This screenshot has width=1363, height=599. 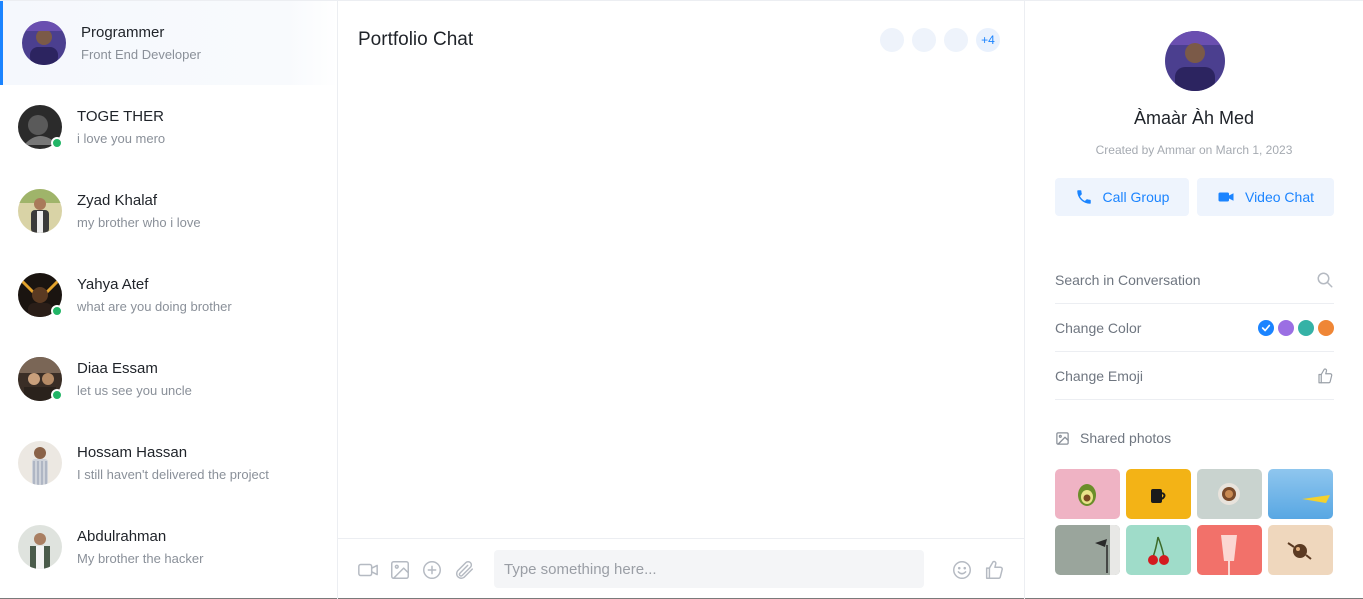 What do you see at coordinates (168, 295) in the screenshot?
I see `conversation-item-yahya-atef: Yahya Atef what are you doing brother` at bounding box center [168, 295].